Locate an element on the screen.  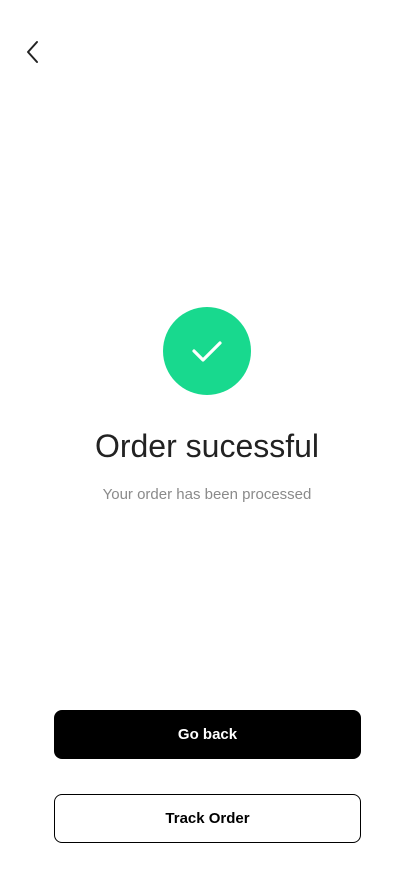
success-badge is located at coordinates (207, 351).